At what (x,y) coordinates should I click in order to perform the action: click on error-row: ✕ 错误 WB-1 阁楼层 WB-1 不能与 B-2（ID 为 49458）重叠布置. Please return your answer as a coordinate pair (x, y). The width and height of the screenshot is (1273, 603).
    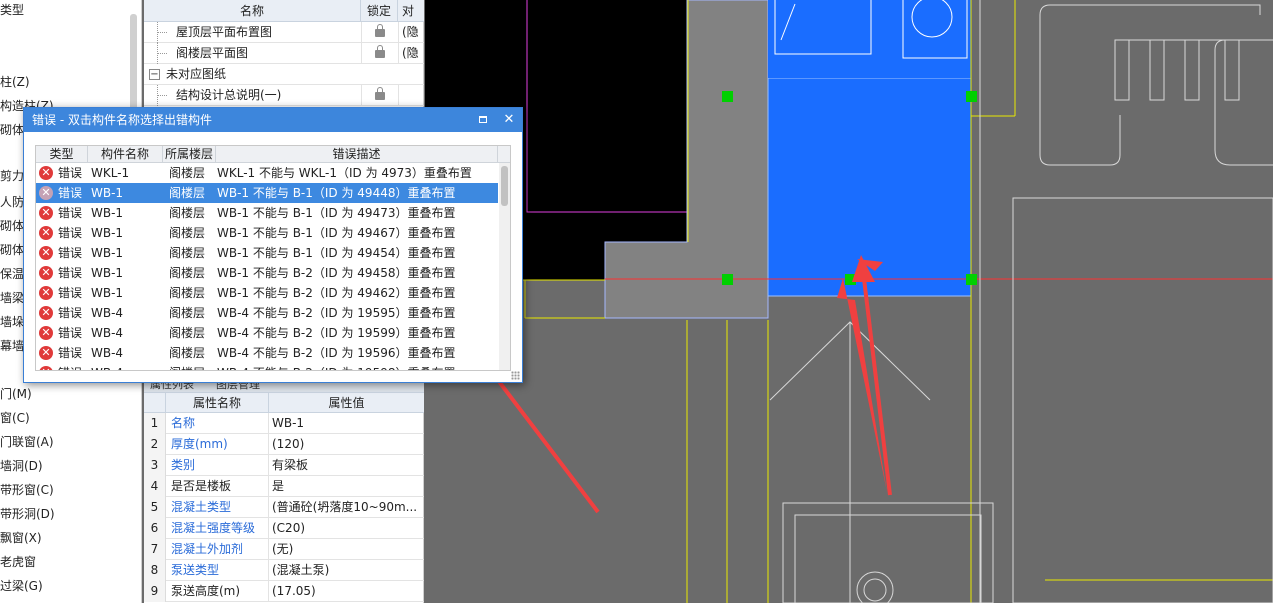
    Looking at the image, I should click on (267, 273).